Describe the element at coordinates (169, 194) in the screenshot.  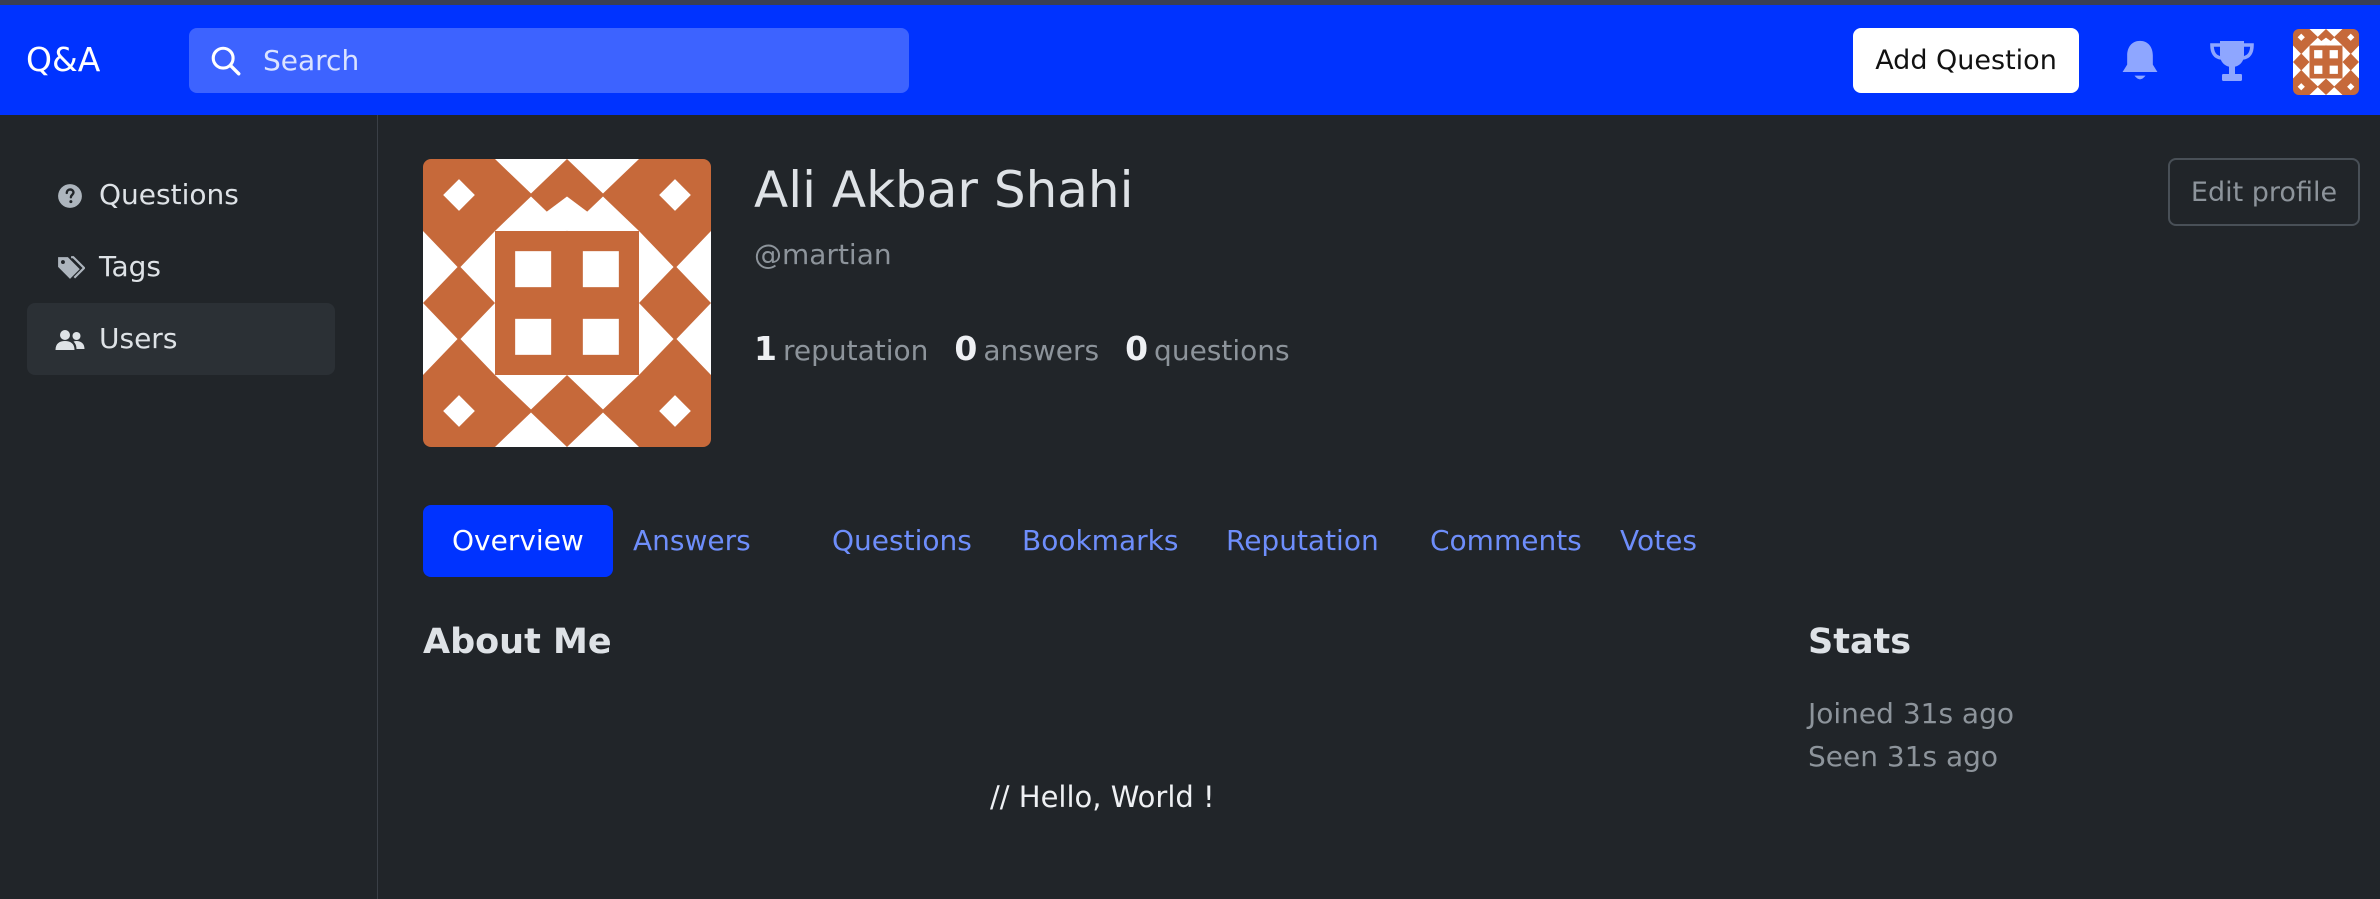
I see `sidebar-item-label: Questions` at that location.